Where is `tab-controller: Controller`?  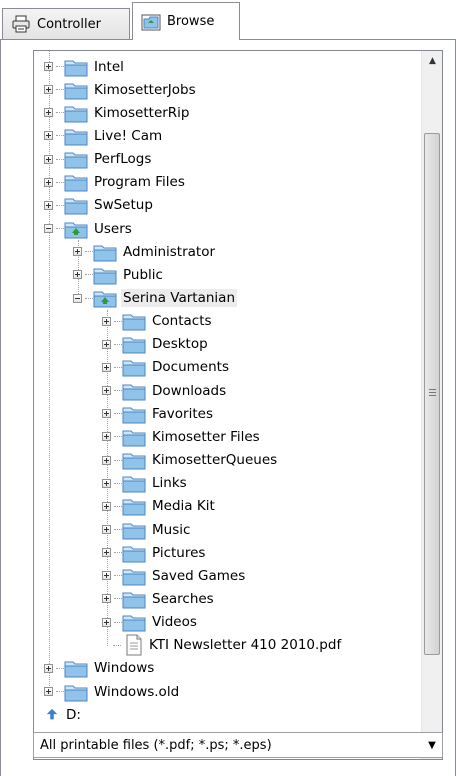 tab-controller: Controller is located at coordinates (66, 23).